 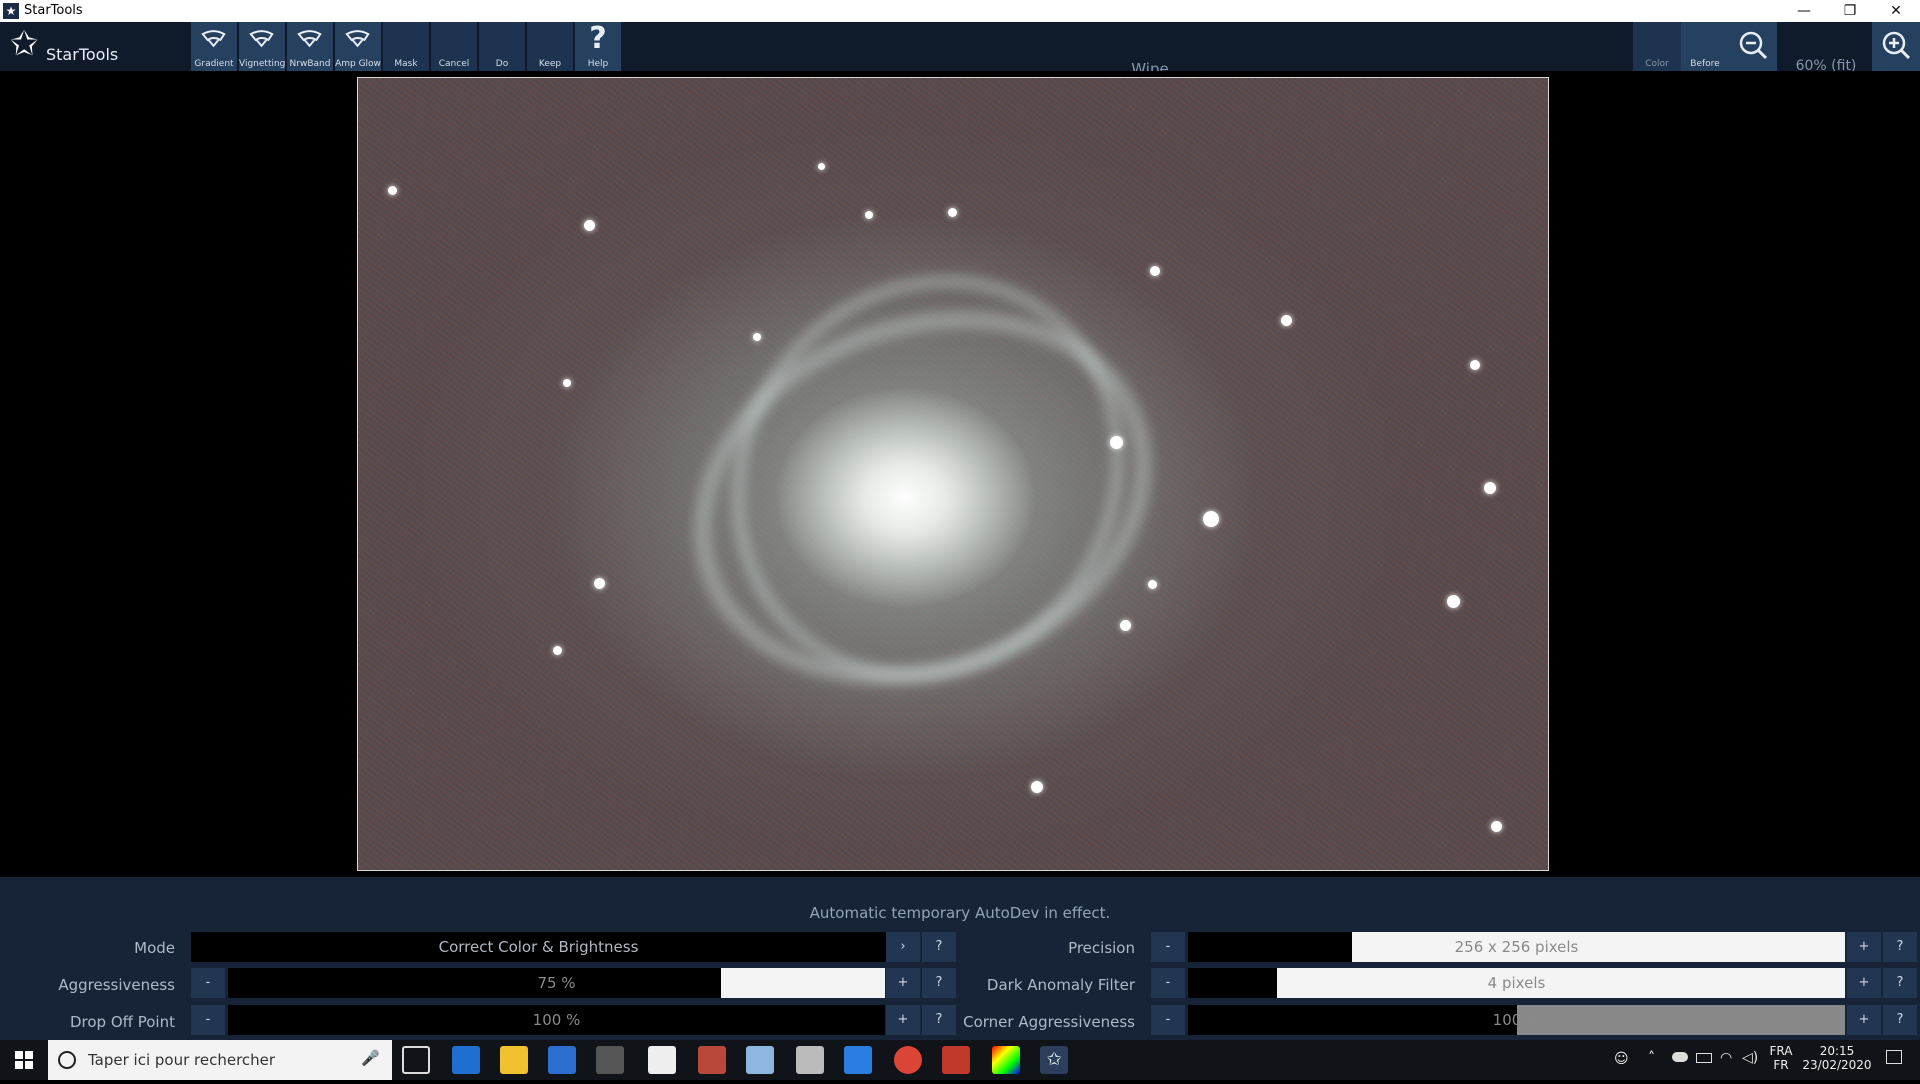 I want to click on precision-value: 256 x 256 pixels, so click(x=1516, y=947).